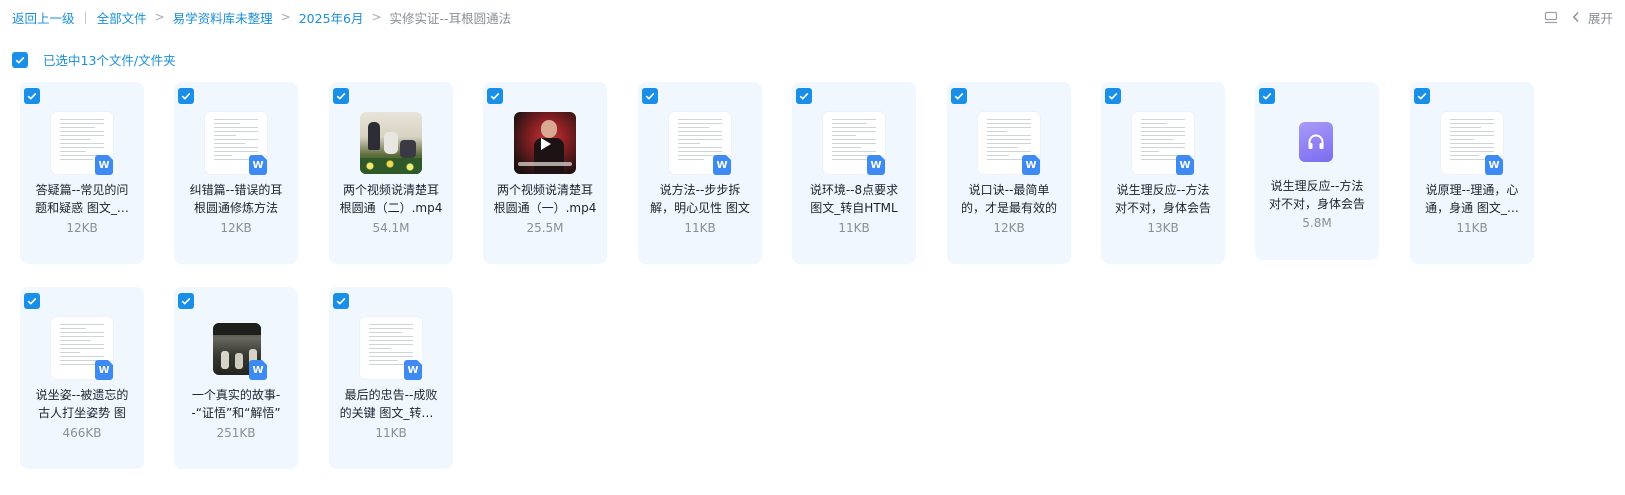 This screenshot has height=495, width=1625. What do you see at coordinates (1163, 173) in the screenshot?
I see `file-card: W 说生理反应--方法对不对，身体会告 13KB` at bounding box center [1163, 173].